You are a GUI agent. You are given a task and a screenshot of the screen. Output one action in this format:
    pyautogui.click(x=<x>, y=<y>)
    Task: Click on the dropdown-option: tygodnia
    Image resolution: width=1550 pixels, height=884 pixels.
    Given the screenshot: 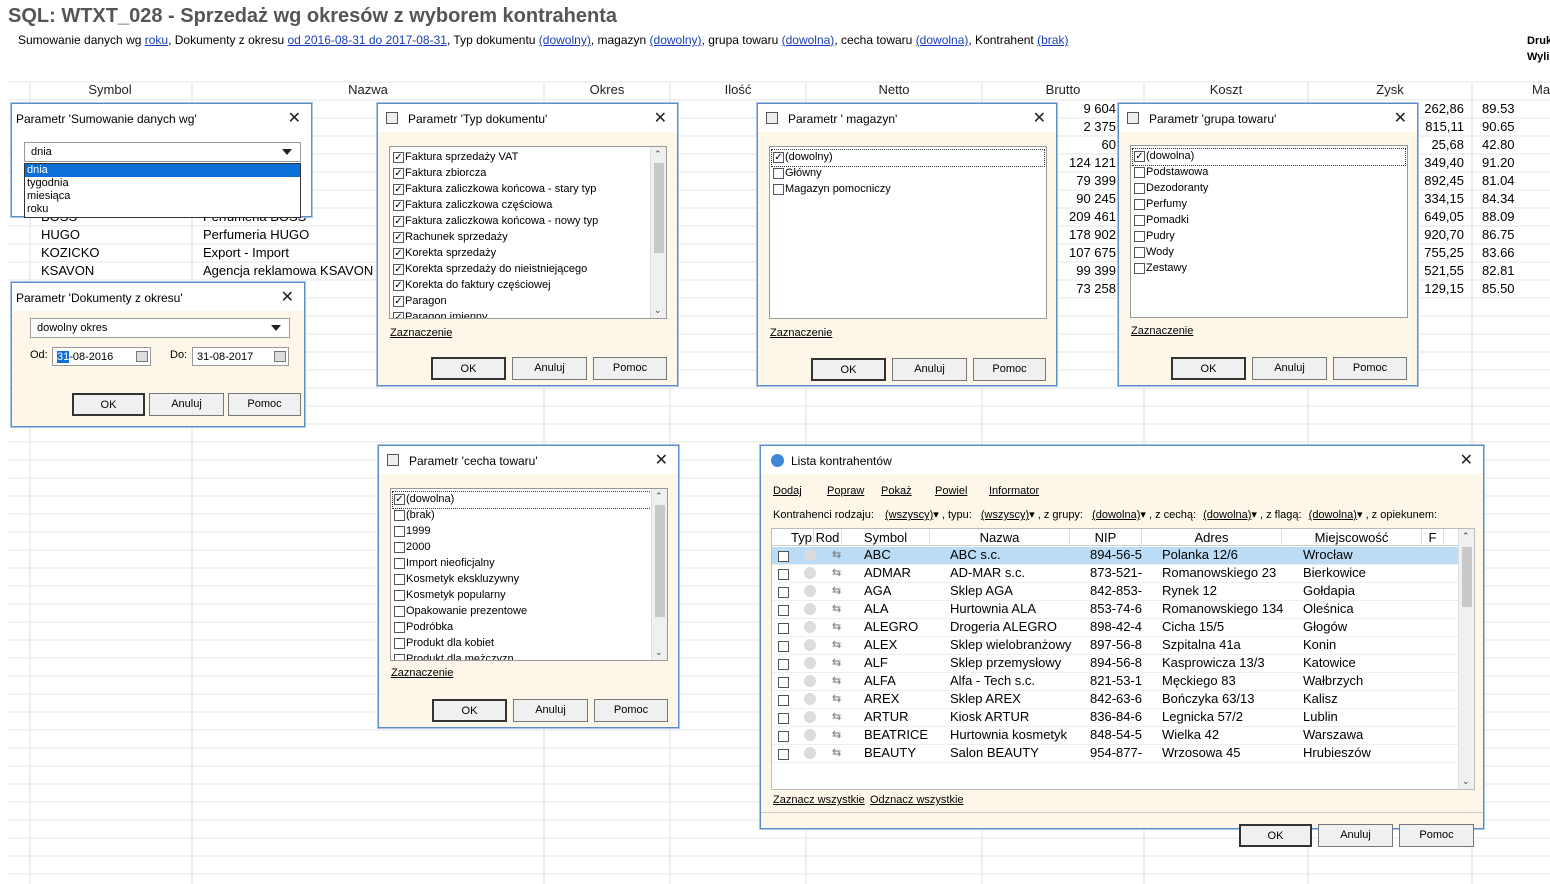 What is the action you would take?
    pyautogui.click(x=162, y=183)
    